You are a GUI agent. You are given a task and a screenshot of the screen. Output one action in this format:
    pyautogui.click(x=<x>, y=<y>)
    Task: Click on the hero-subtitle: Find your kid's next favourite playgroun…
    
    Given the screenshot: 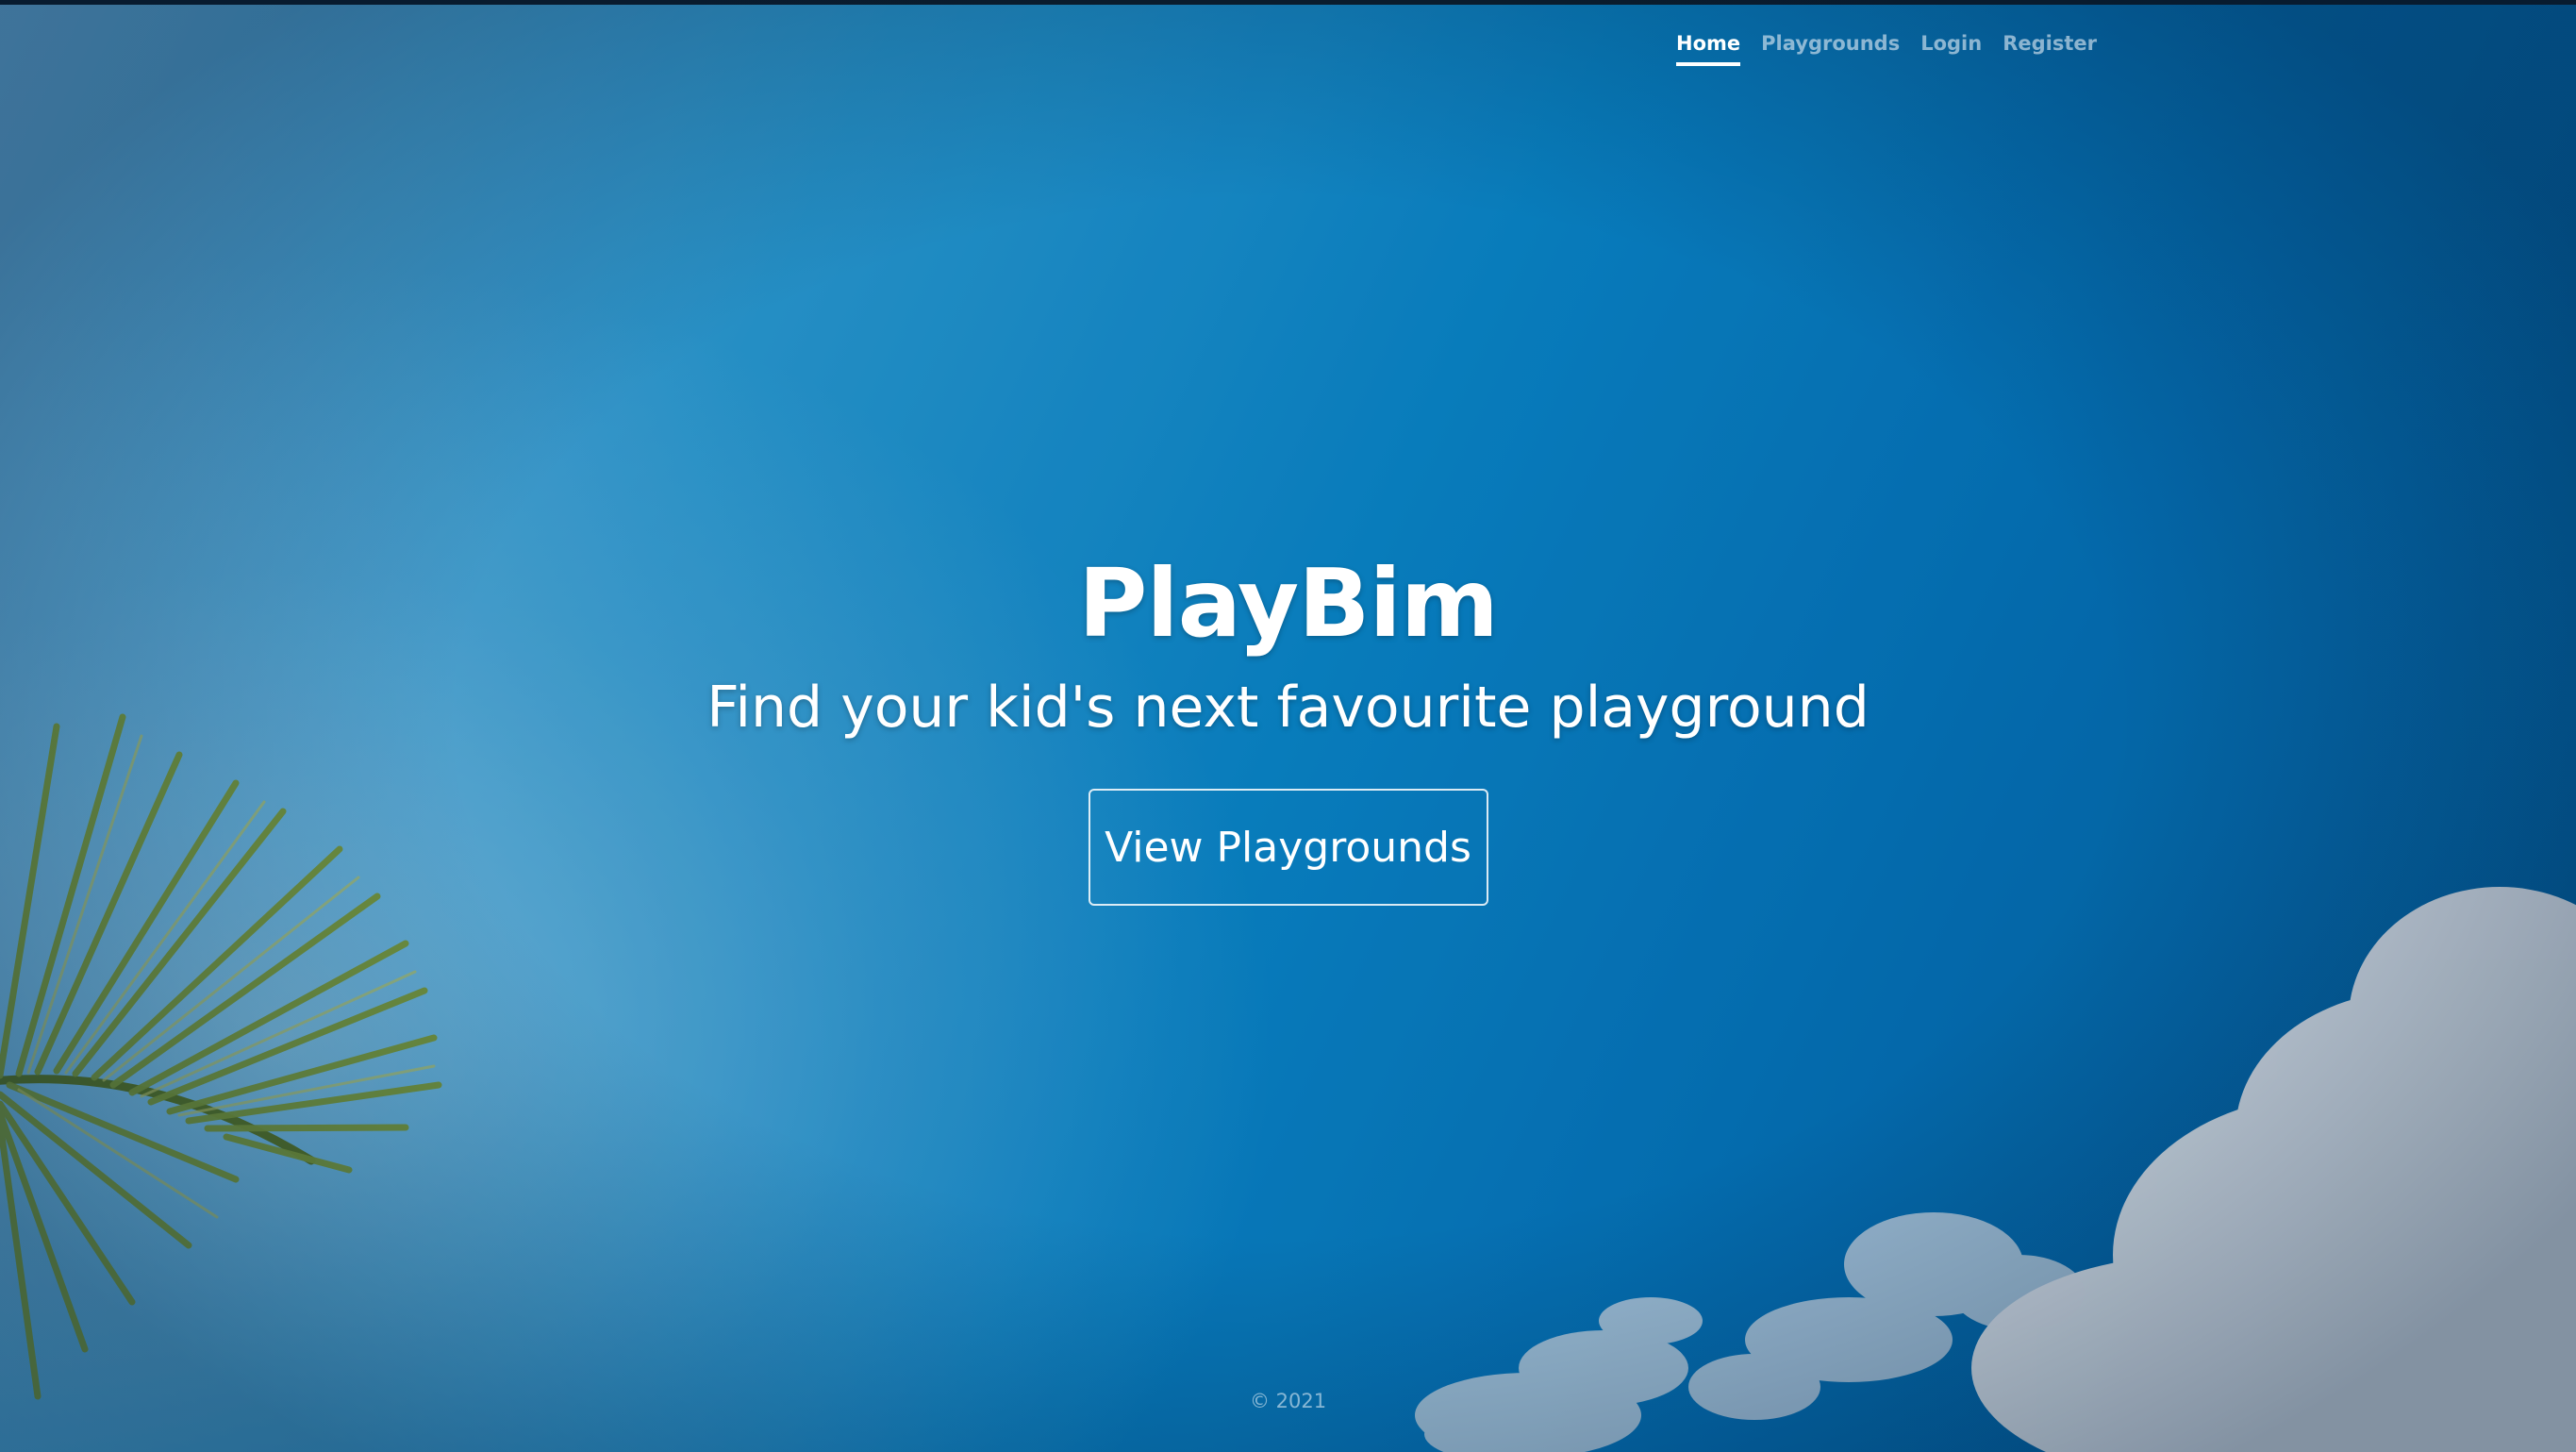 What is the action you would take?
    pyautogui.click(x=1288, y=708)
    